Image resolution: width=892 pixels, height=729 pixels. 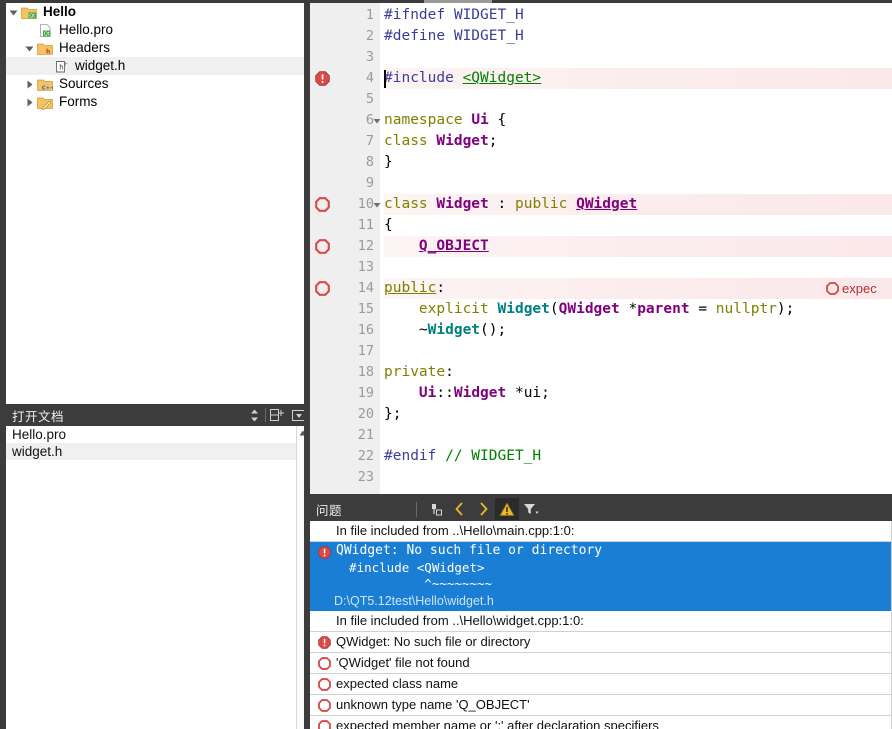 What do you see at coordinates (638, 393) in the screenshot?
I see `code-line: Ui::Widget *ui;` at bounding box center [638, 393].